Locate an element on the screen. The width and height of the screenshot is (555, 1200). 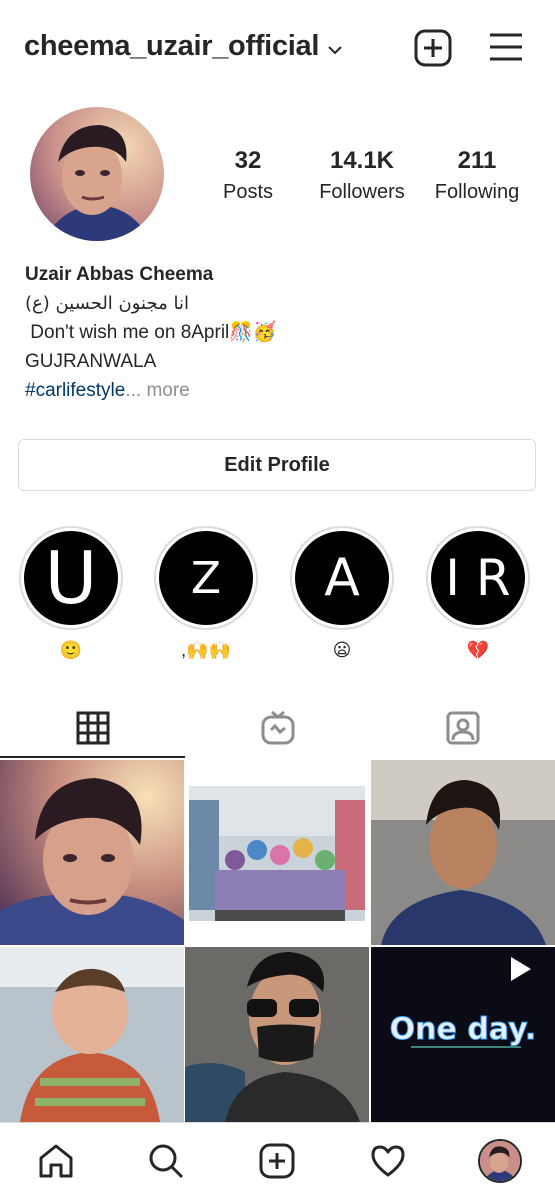
posts-count: 32 is located at coordinates (248, 160).